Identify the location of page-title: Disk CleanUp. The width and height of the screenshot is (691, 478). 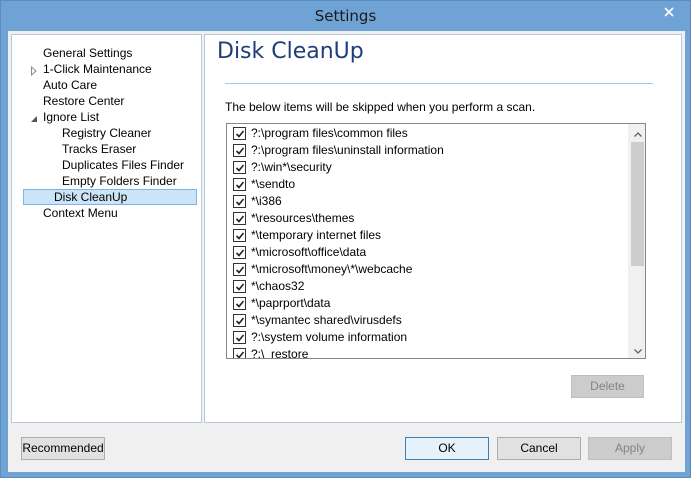
(290, 51).